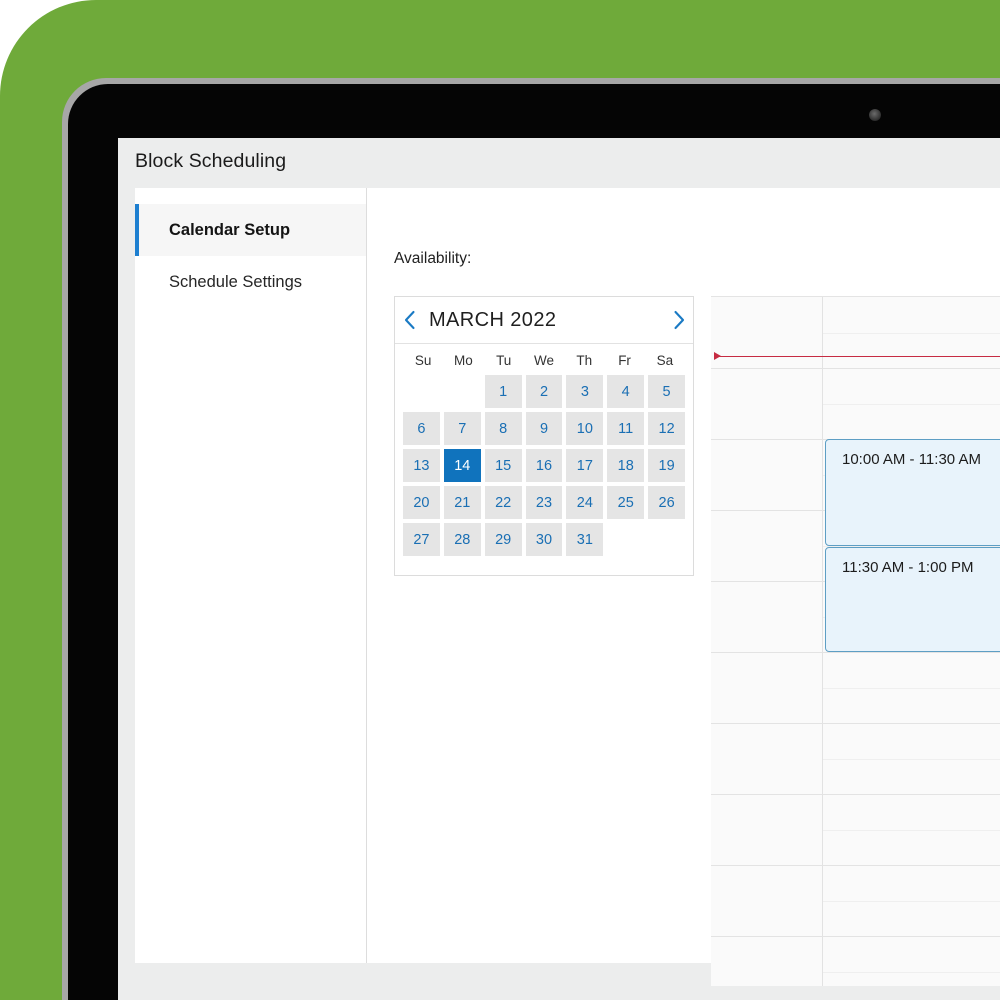 The height and width of the screenshot is (1000, 1000). What do you see at coordinates (433, 258) in the screenshot?
I see `availability-label: Availability:` at bounding box center [433, 258].